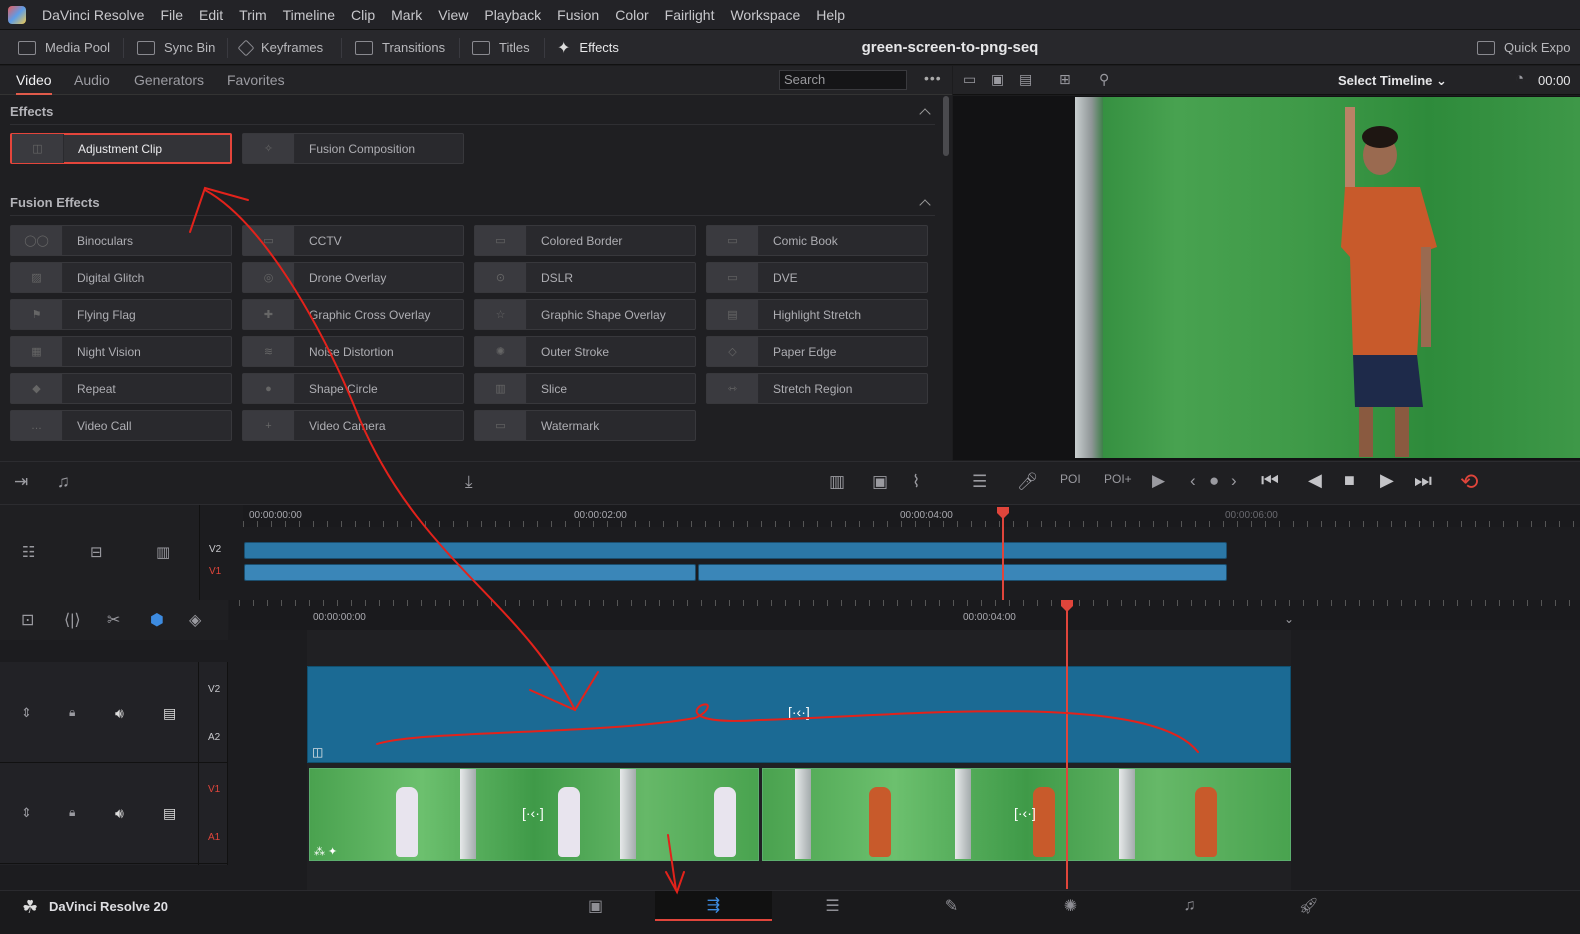 The width and height of the screenshot is (1580, 934). I want to click on menu-fusion: Fusion, so click(578, 15).